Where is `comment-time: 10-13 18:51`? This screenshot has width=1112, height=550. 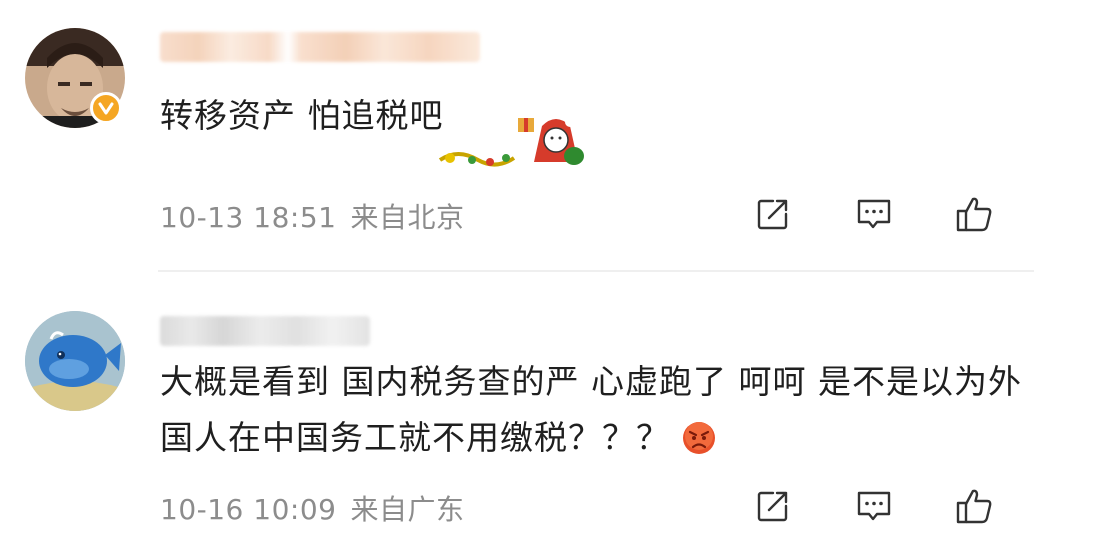
comment-time: 10-13 18:51 is located at coordinates (248, 217).